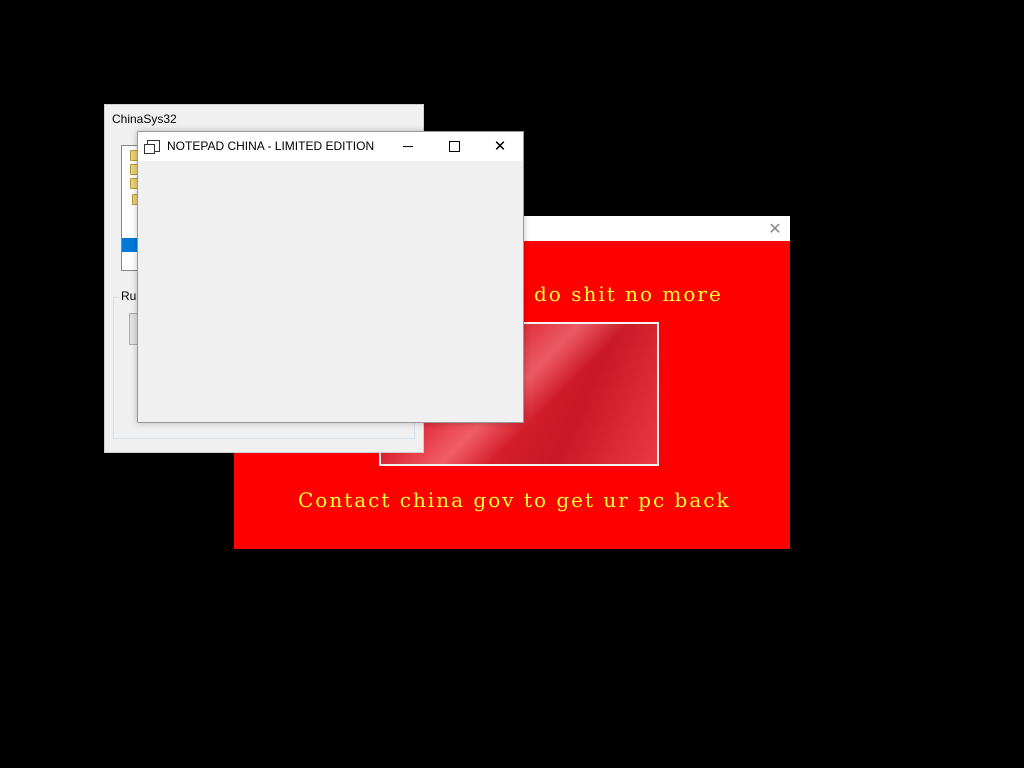  I want to click on ransom-message-line1: do shit no more, so click(628, 294).